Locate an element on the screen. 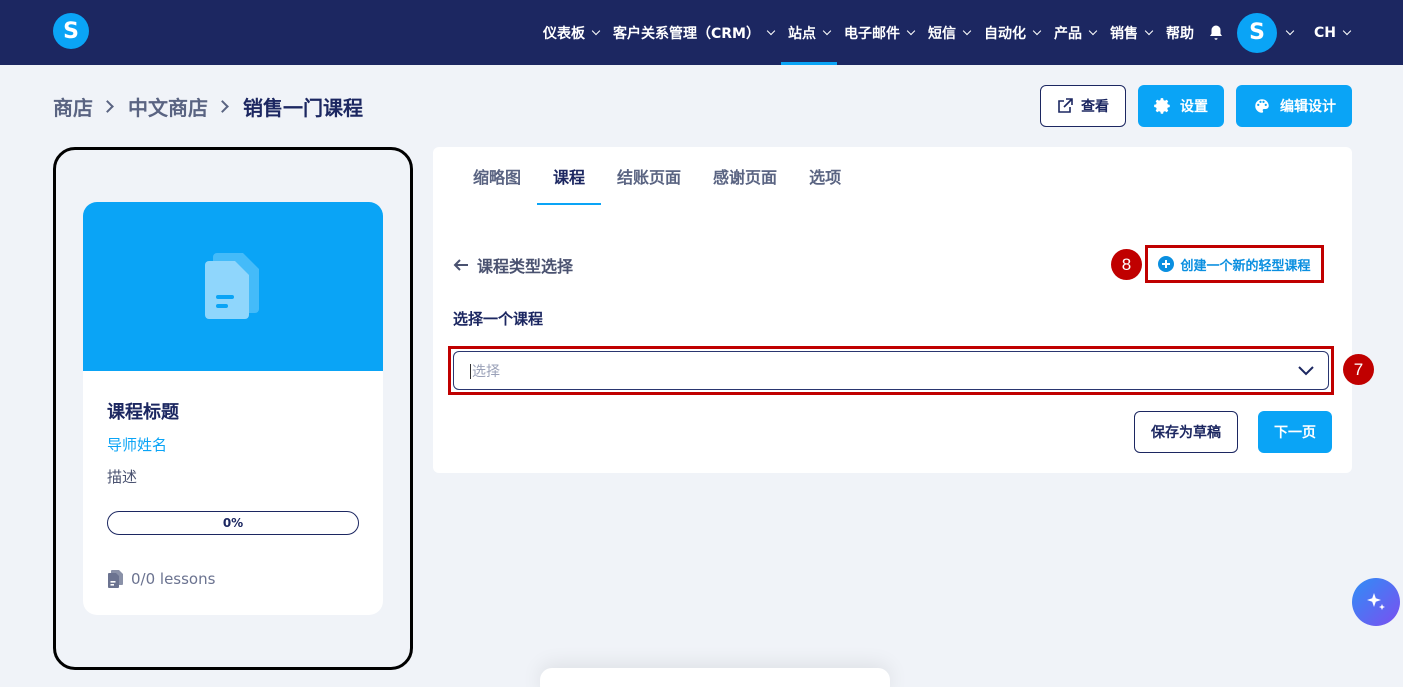 The width and height of the screenshot is (1403, 687). language-switcher: CH is located at coordinates (1332, 32).